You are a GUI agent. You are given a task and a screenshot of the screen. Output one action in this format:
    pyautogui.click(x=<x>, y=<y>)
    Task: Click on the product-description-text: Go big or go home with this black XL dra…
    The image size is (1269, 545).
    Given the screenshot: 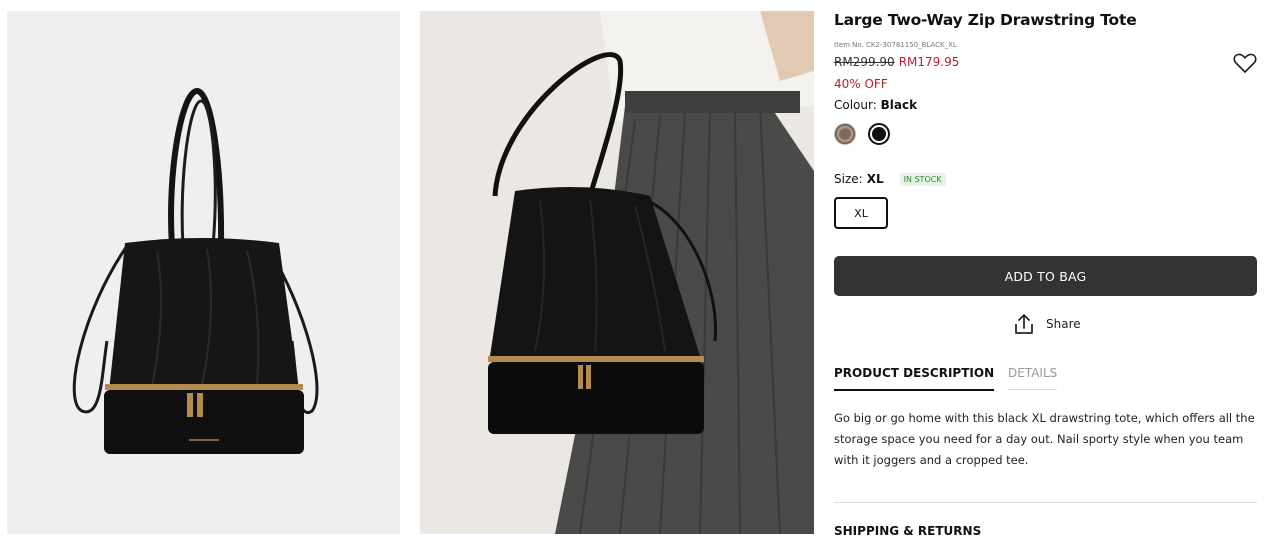 What is the action you would take?
    pyautogui.click(x=1044, y=439)
    